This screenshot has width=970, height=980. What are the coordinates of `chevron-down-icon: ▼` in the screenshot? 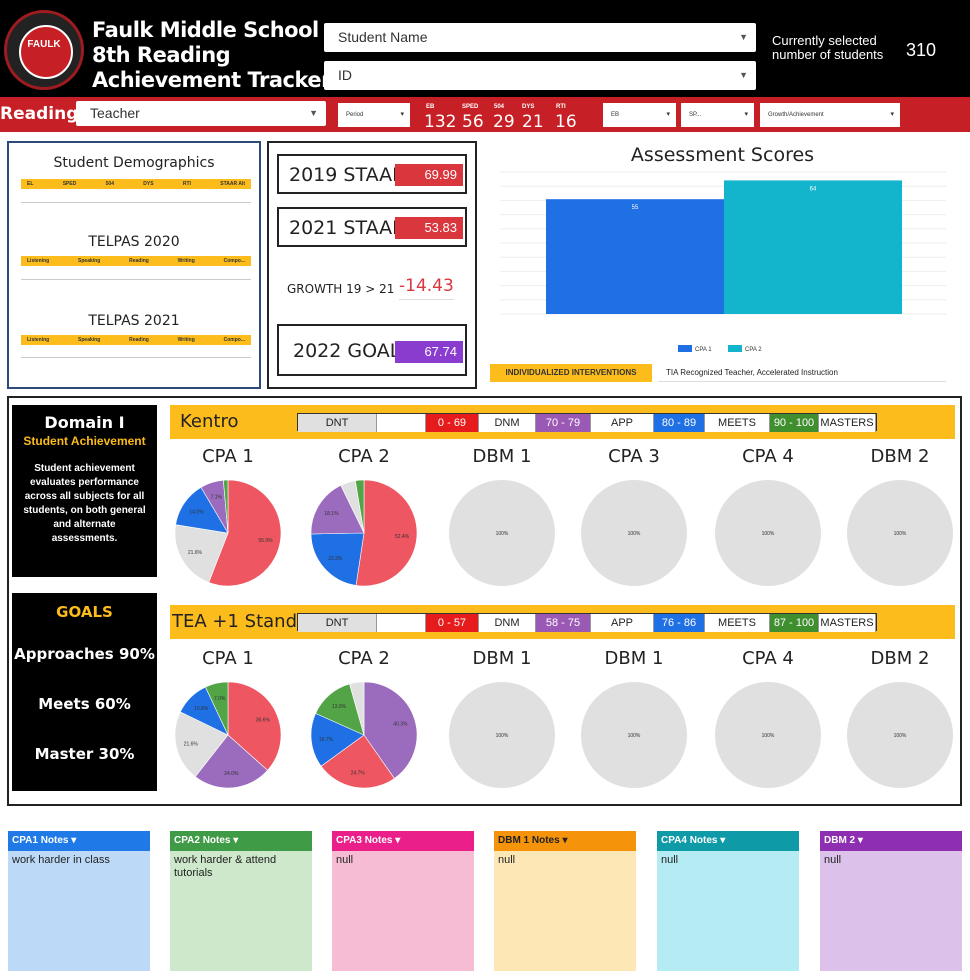 It's located at (743, 37).